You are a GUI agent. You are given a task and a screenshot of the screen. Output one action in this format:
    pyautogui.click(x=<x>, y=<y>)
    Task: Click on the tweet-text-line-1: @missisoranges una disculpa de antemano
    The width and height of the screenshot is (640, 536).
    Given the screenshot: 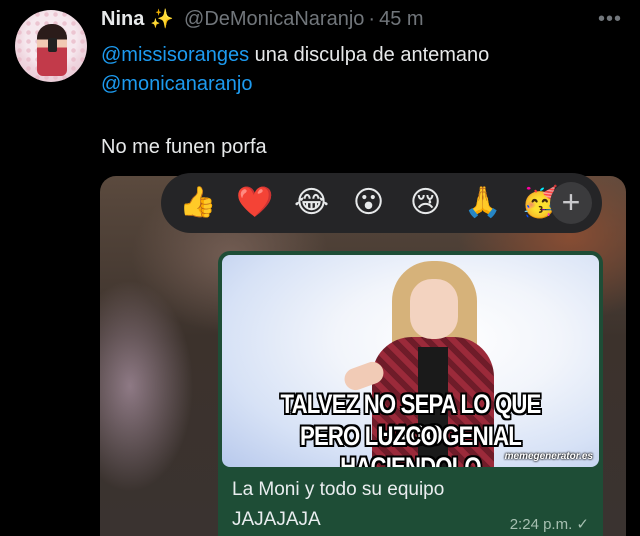 What is the action you would take?
    pyautogui.click(x=295, y=55)
    